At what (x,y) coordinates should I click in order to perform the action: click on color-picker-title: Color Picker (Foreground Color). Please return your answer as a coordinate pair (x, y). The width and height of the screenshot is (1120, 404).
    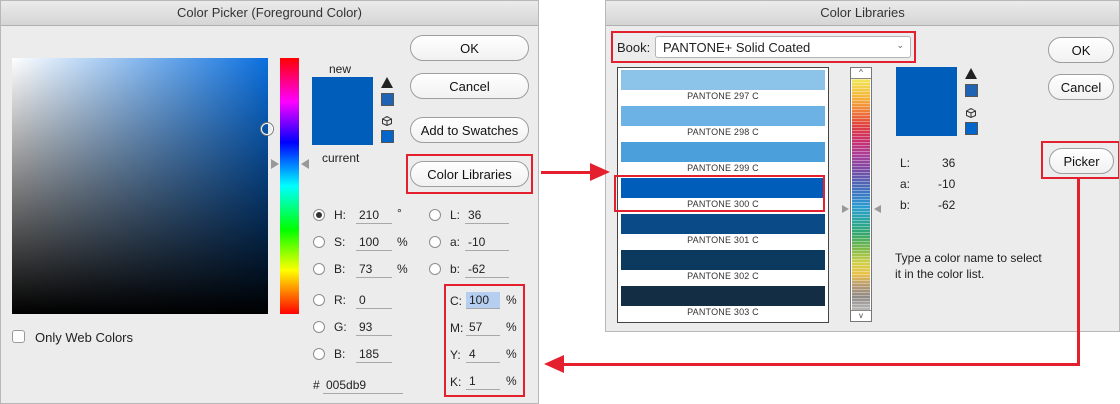
    Looking at the image, I should click on (269, 13).